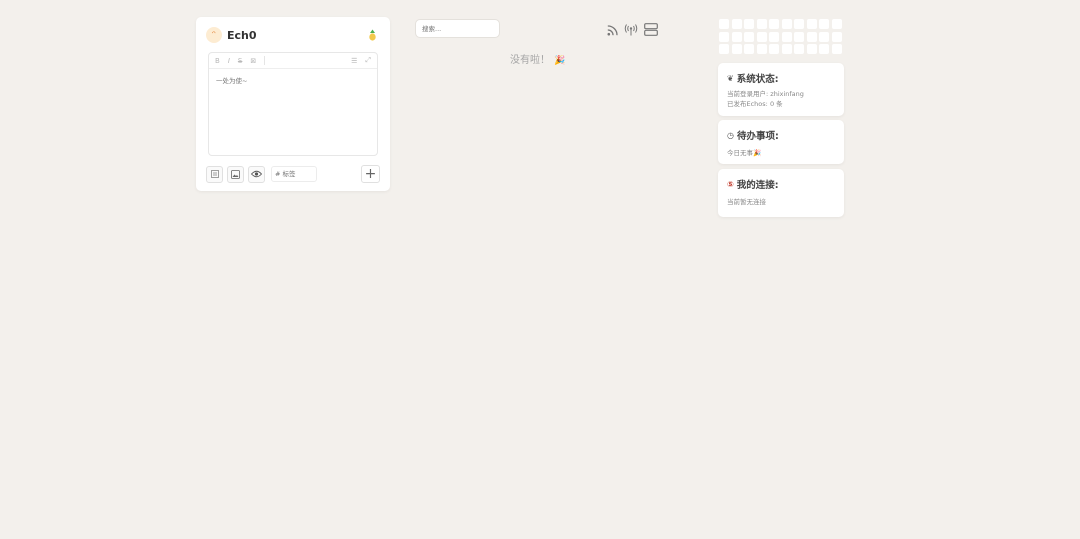  I want to click on links-title: ⑤ 我的连接:, so click(753, 184).